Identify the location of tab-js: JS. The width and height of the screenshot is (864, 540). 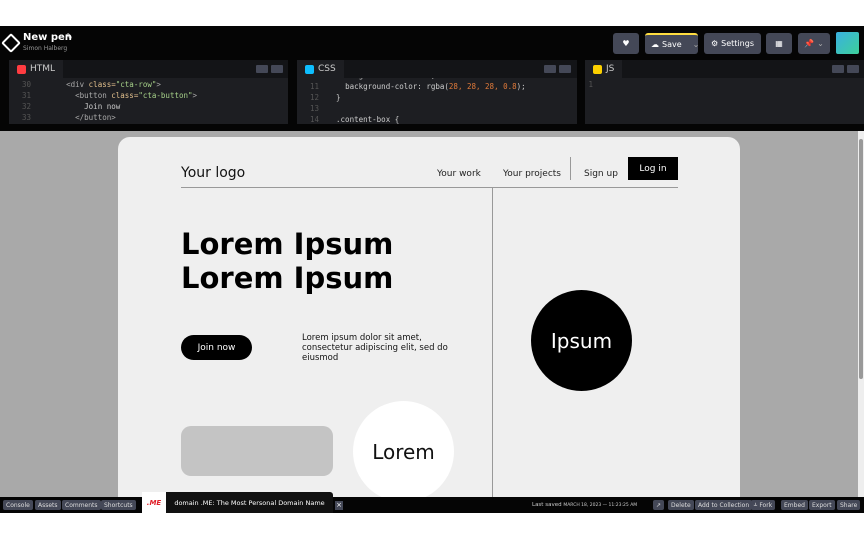
(604, 69).